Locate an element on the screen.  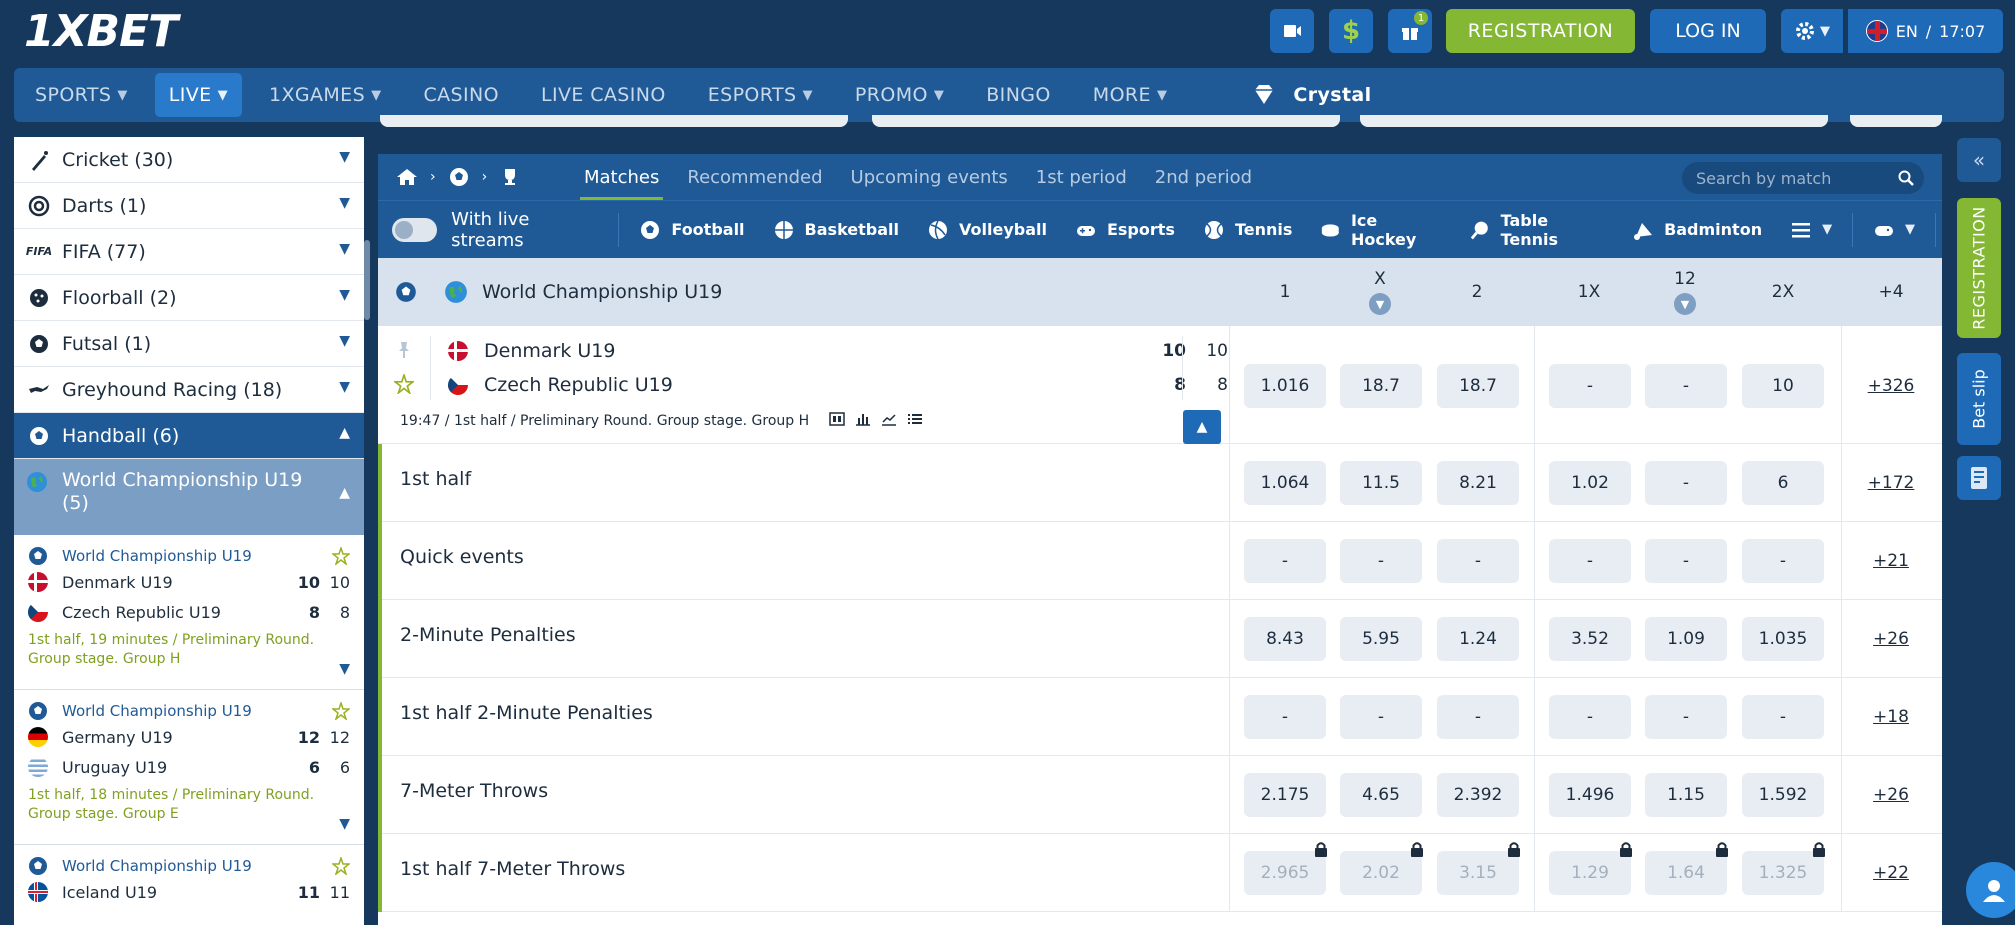
sidebar-item-greyhound-racing: Greyhound Racing (18) ▼ is located at coordinates (189, 390).